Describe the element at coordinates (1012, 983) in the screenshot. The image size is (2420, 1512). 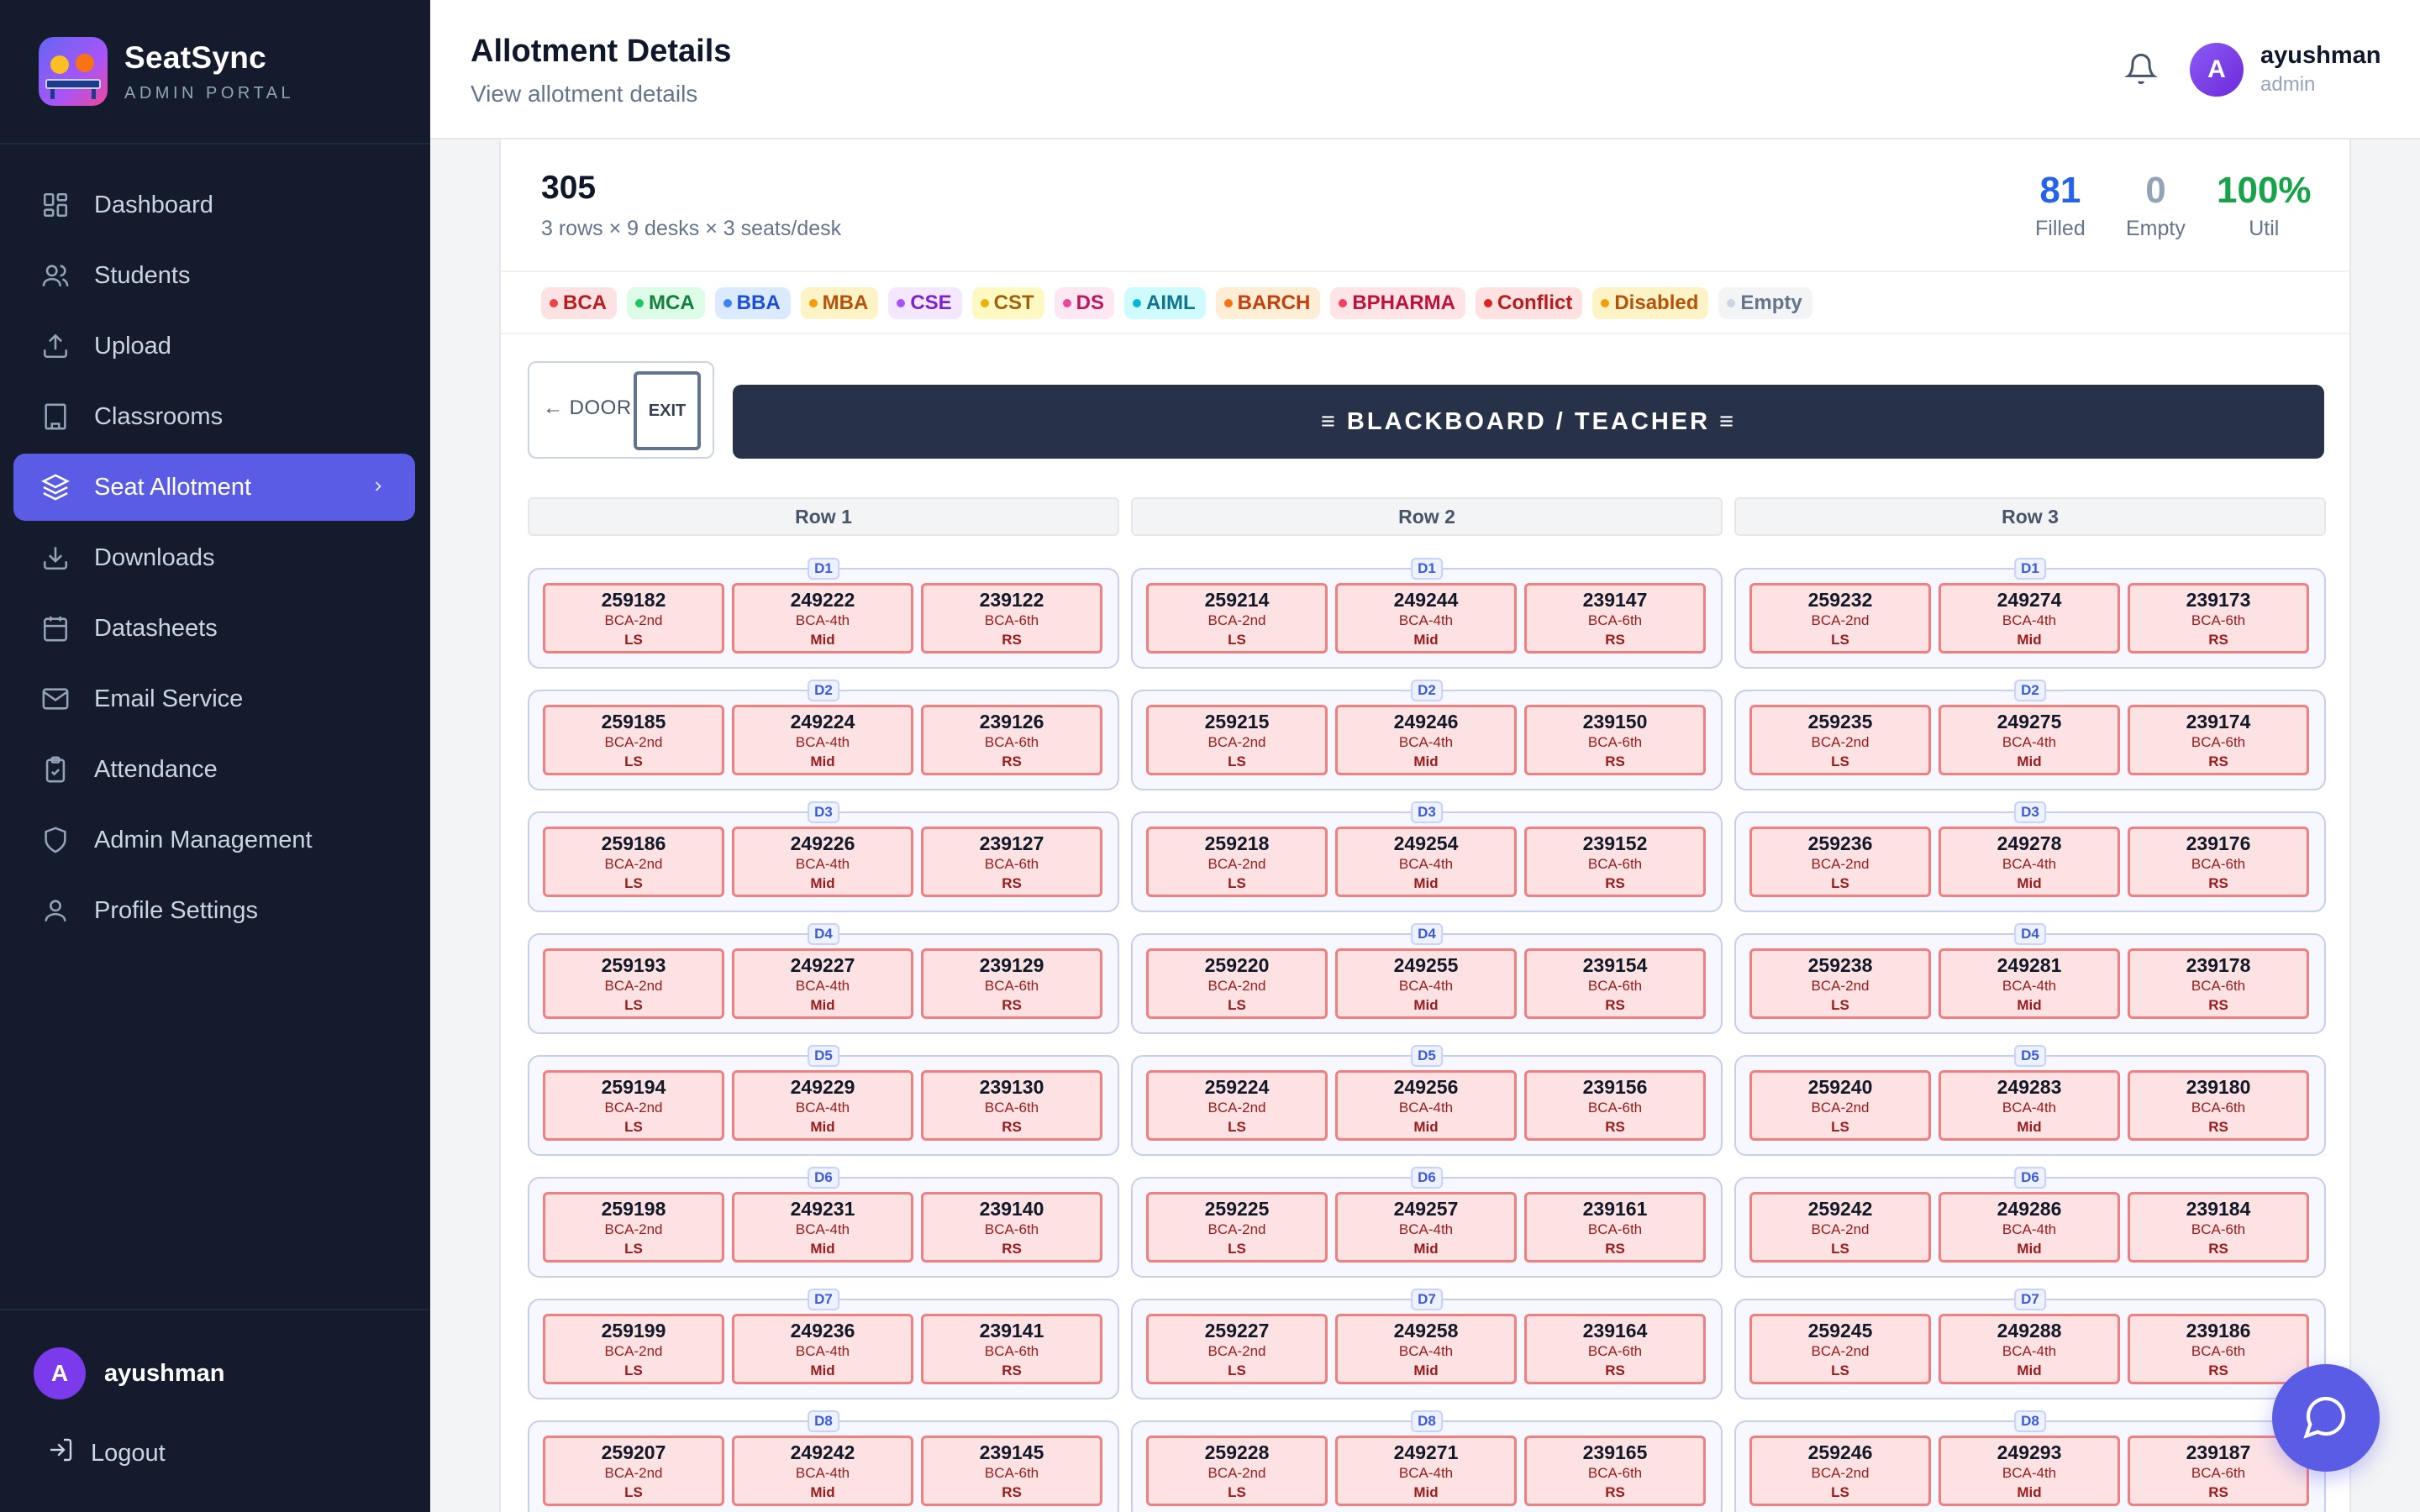
I see `seat-cell: 239129 BCA-6th RS` at that location.